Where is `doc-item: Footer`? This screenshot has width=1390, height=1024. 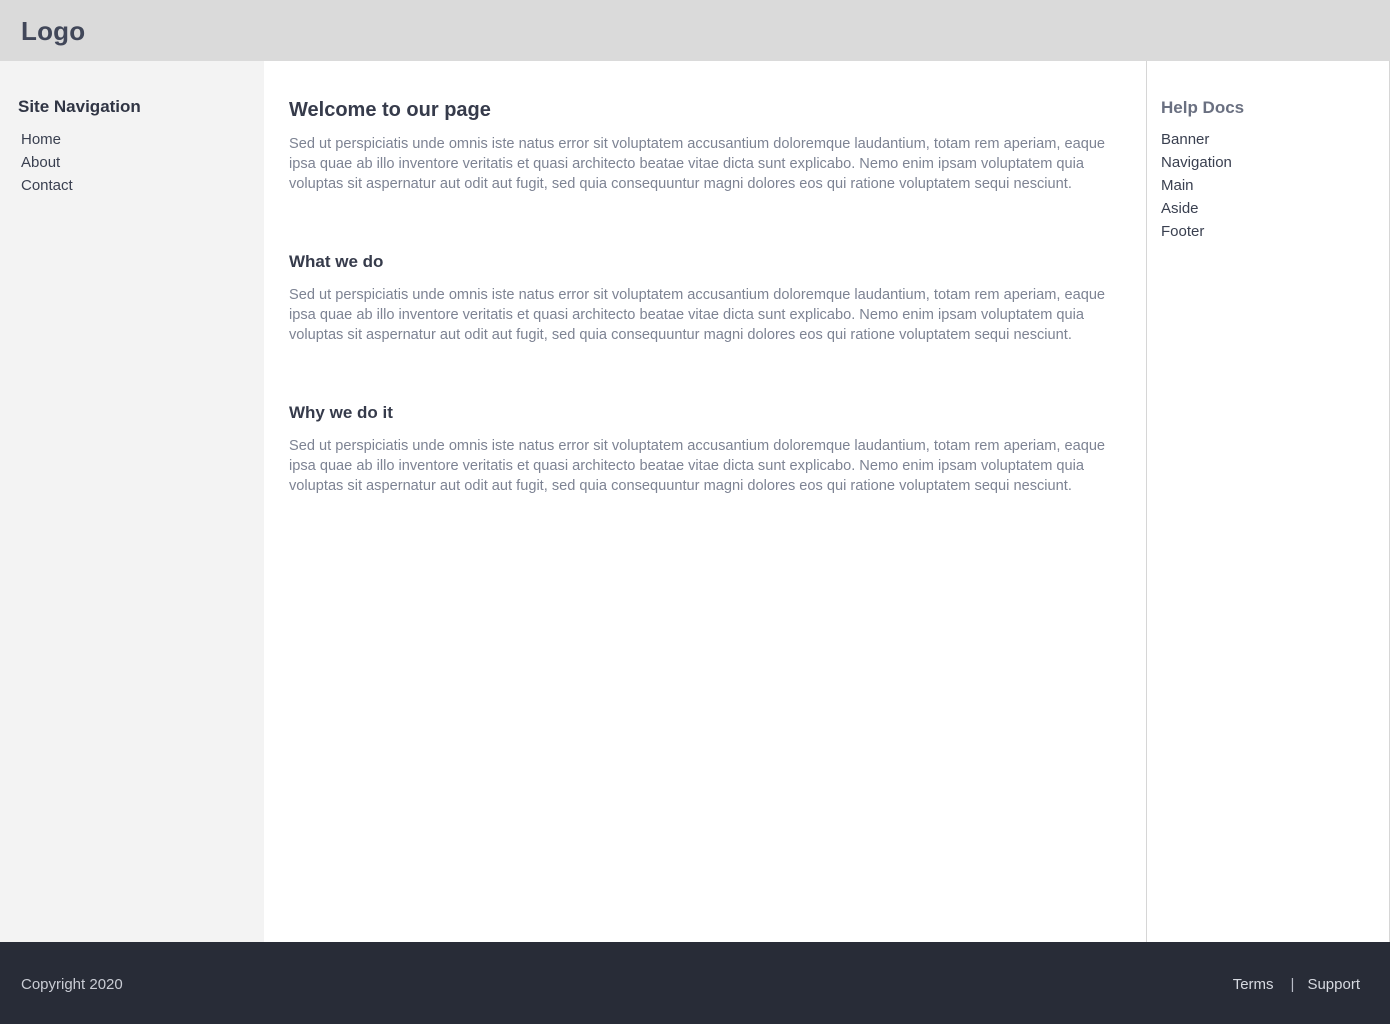 doc-item: Footer is located at coordinates (1196, 233).